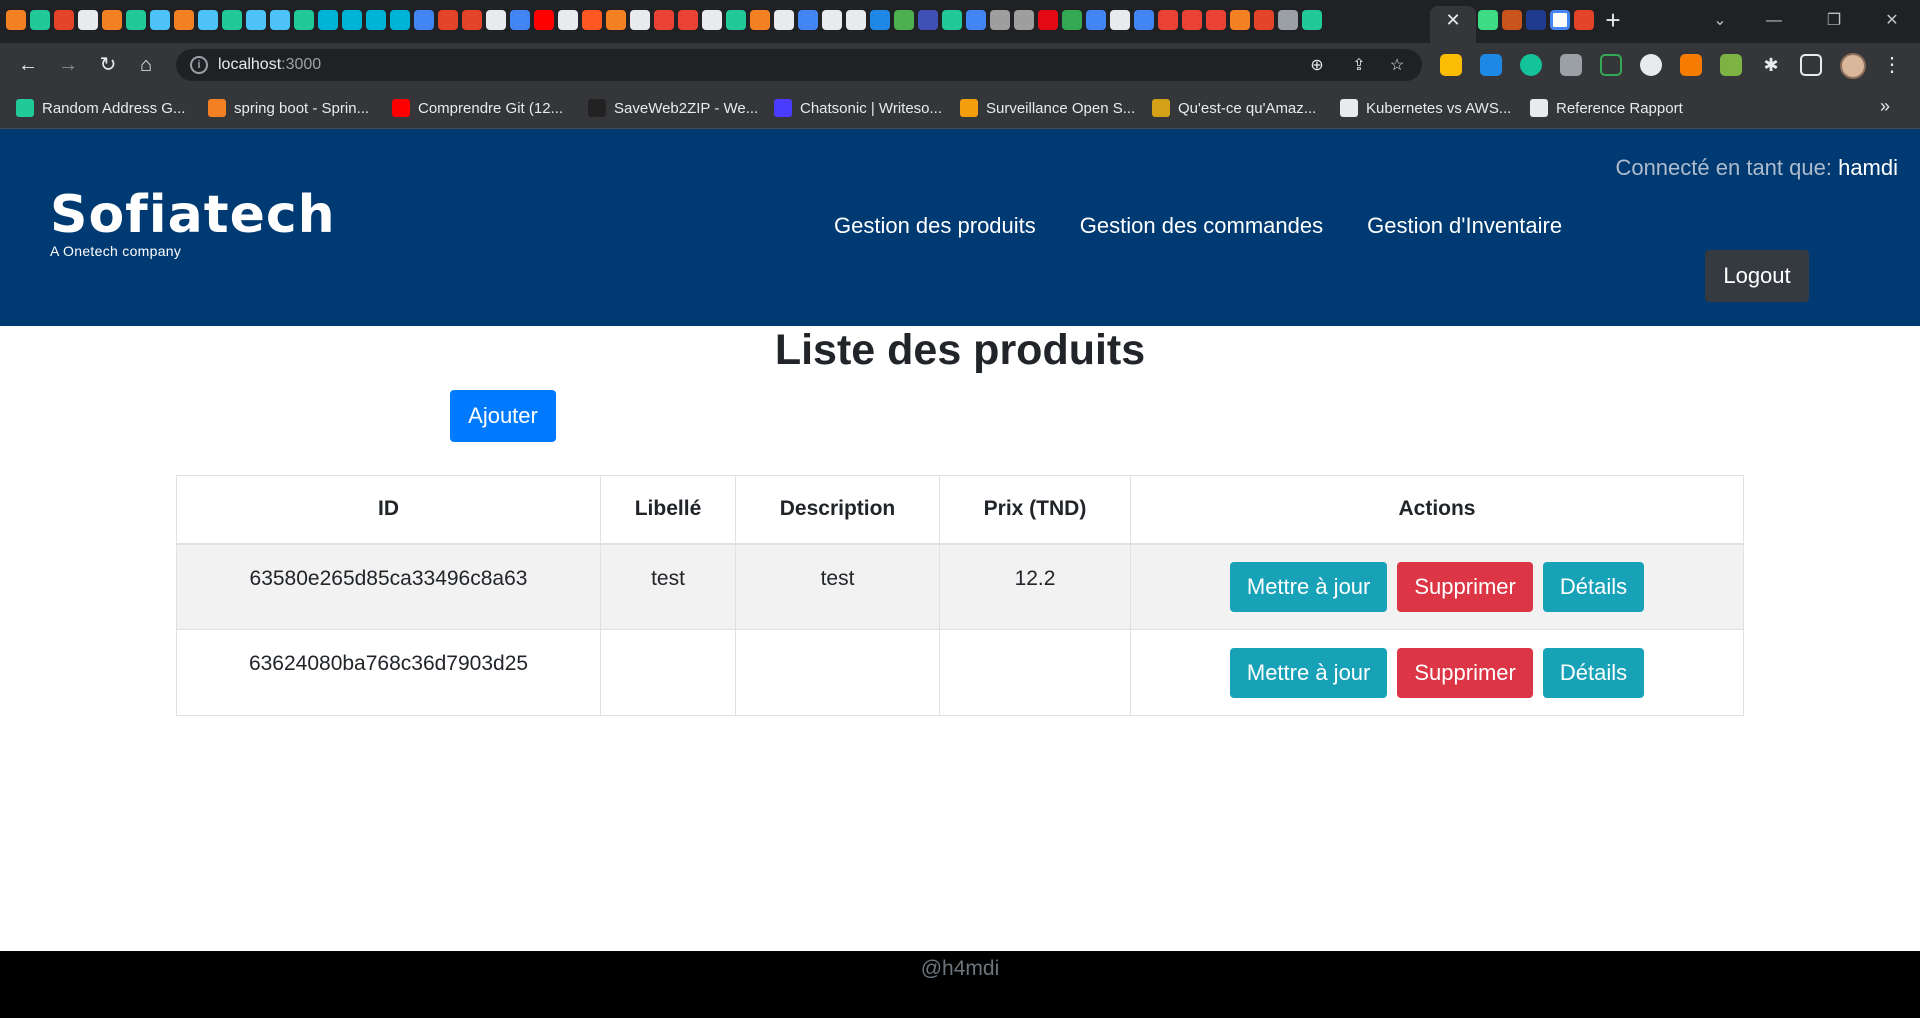  Describe the element at coordinates (503, 416) in the screenshot. I see `add-product-button: Ajouter` at that location.